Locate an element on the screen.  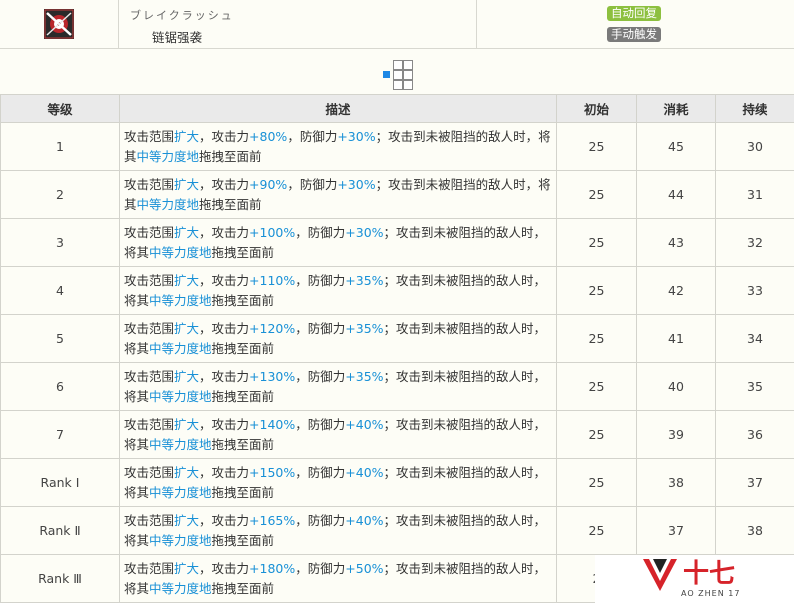
col-header-level: 等级 is located at coordinates (60, 108).